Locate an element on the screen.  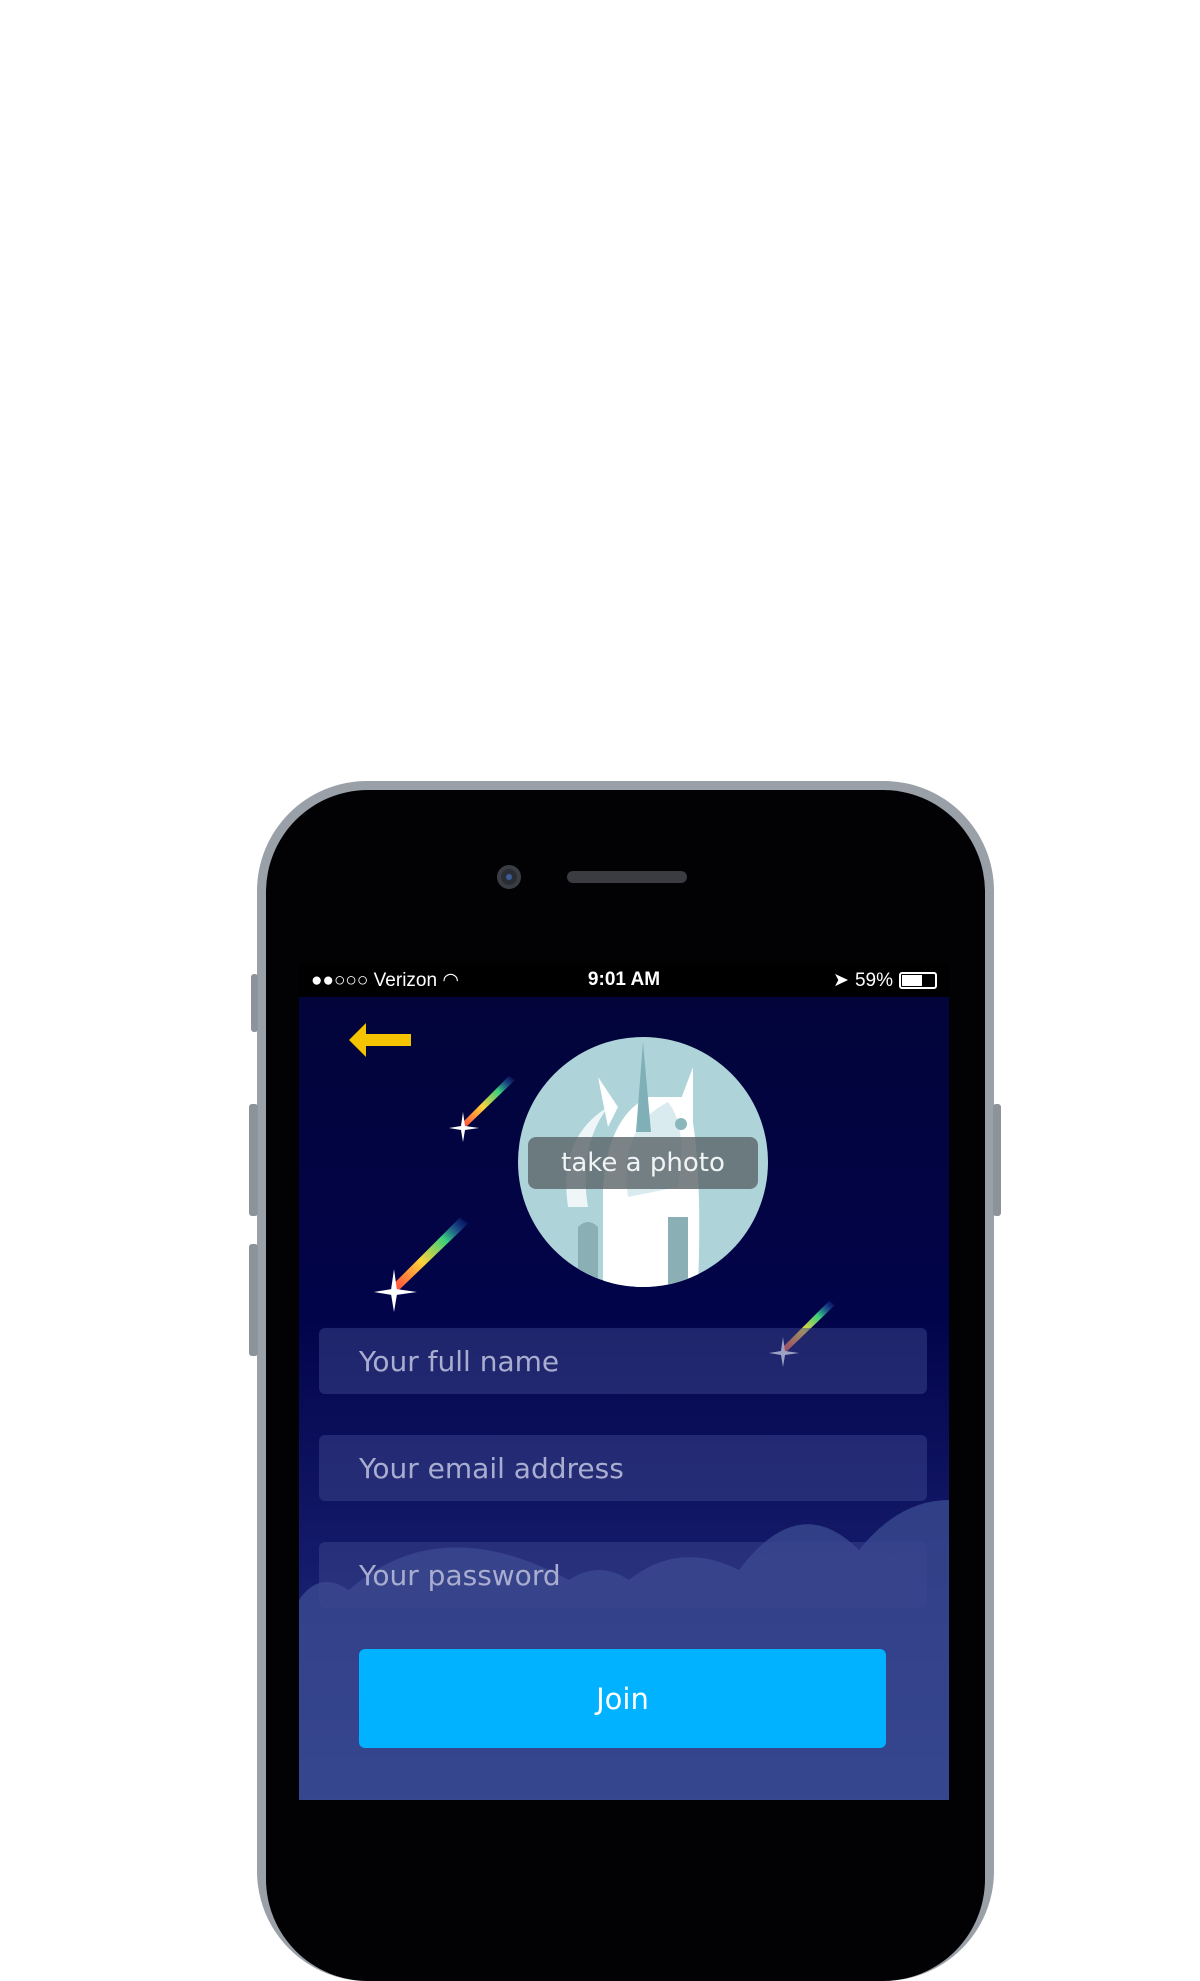
arrow-left-icon is located at coordinates (380, 1040).